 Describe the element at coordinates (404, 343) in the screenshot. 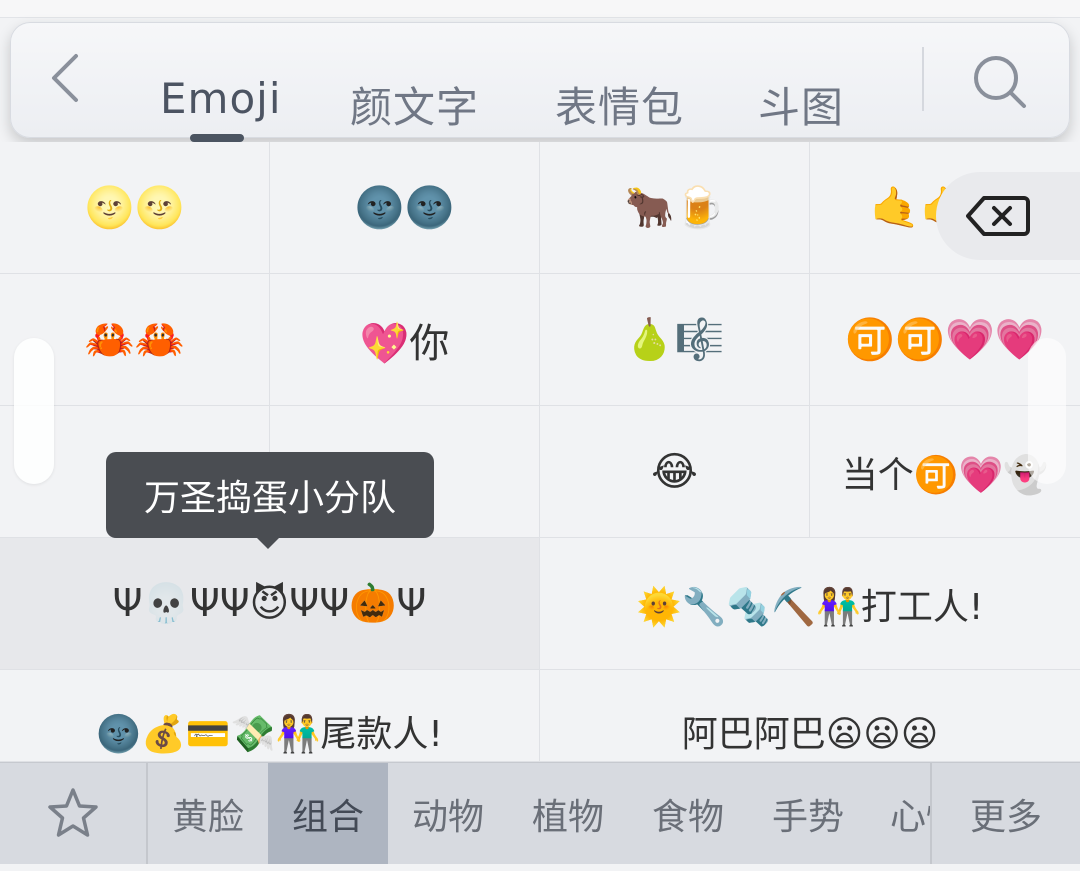

I see `combo-text: 💖你` at that location.